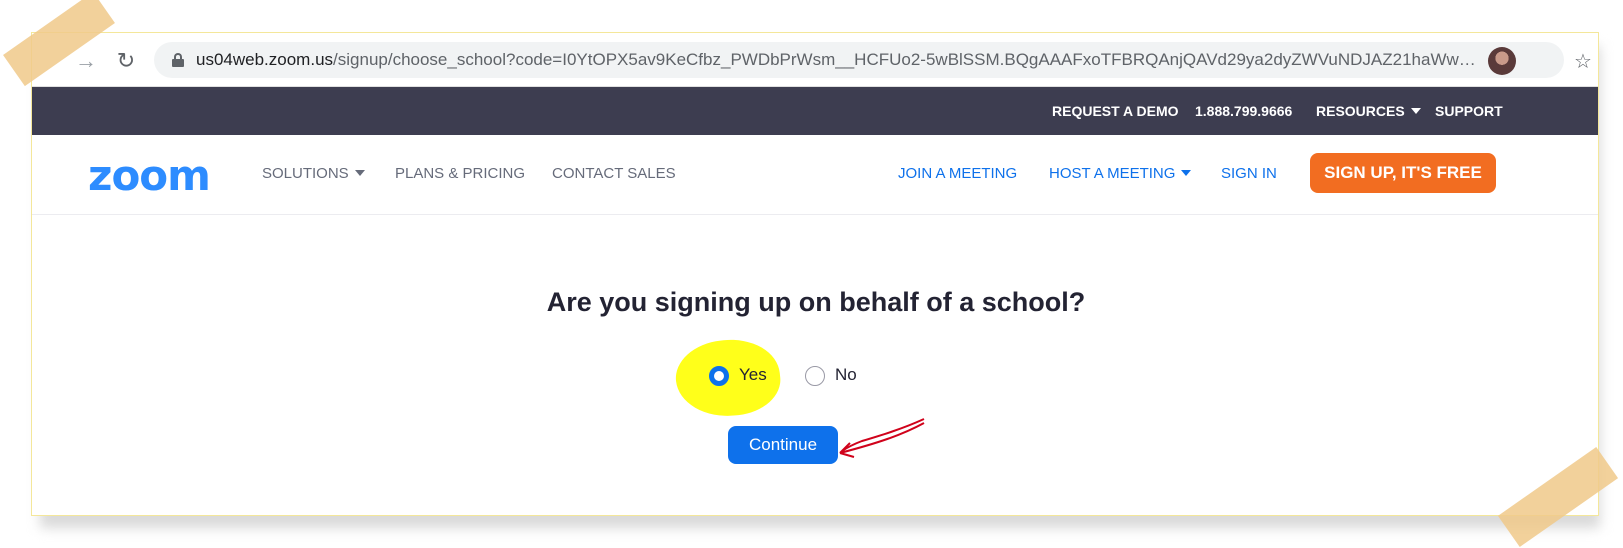 The height and width of the screenshot is (548, 1623). What do you see at coordinates (719, 376) in the screenshot?
I see `radio-checked-icon` at bounding box center [719, 376].